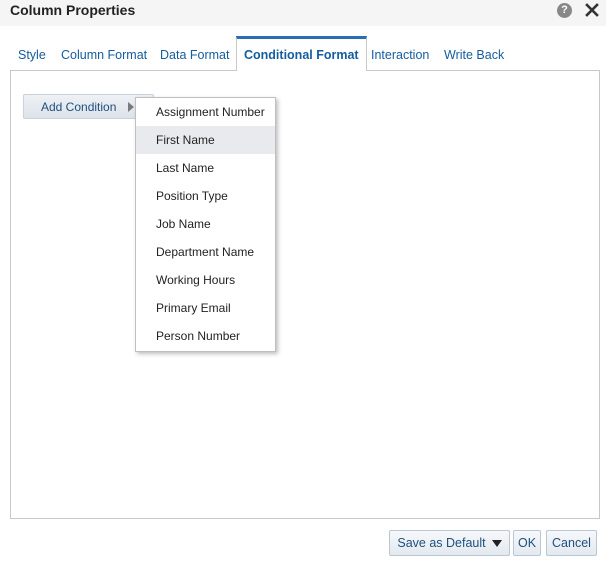 The image size is (606, 562). I want to click on tab-data-format: Data Format, so click(194, 53).